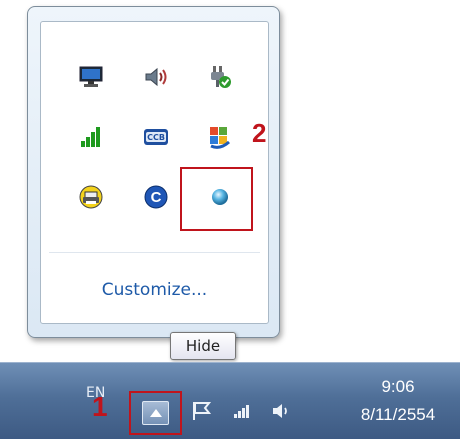 This screenshot has width=460, height=439. I want to click on highlight-box-icon, so click(216, 199).